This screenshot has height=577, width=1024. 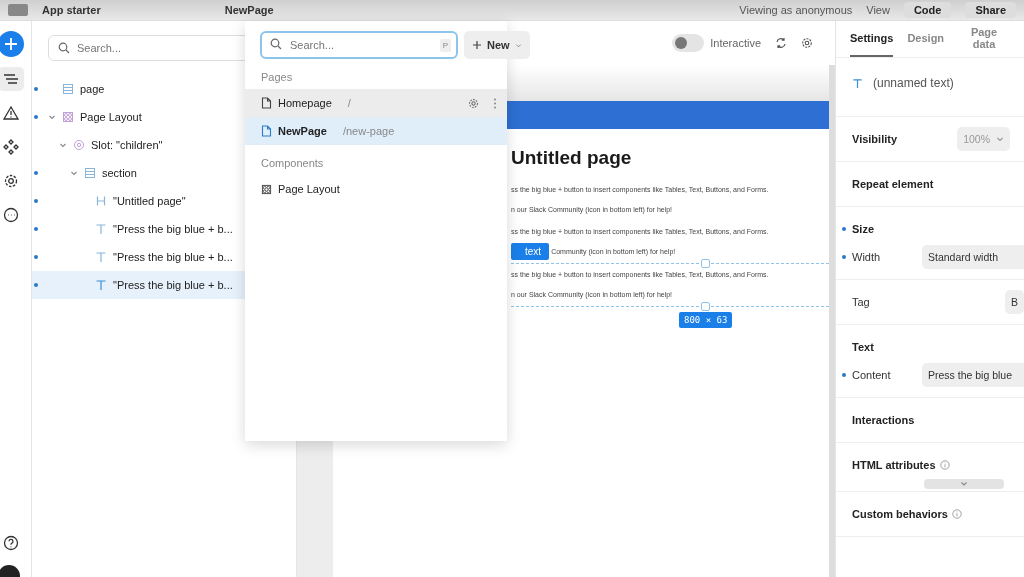 I want to click on section-heading: Repeat element, so click(x=893, y=184).